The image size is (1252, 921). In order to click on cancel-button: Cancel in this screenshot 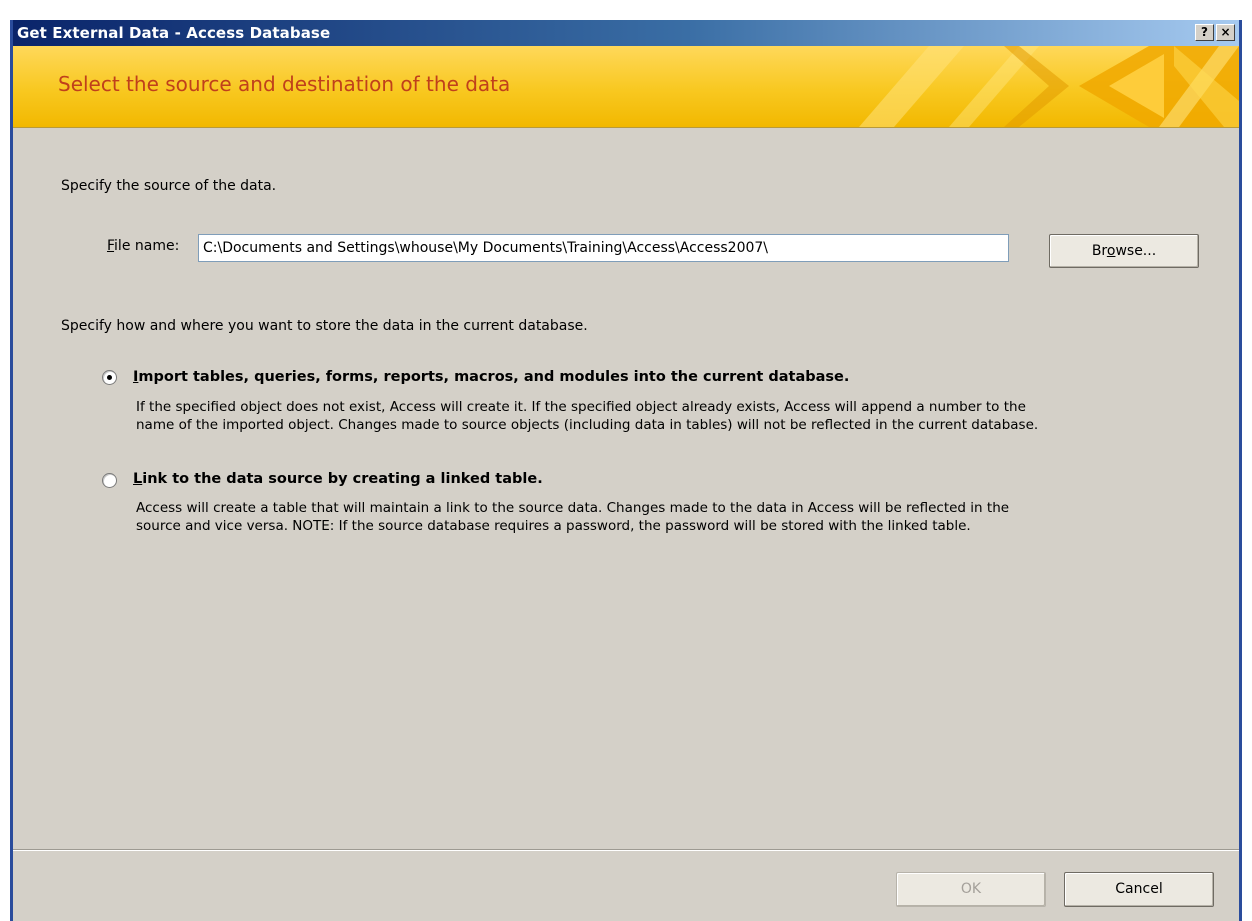, I will do `click(1139, 889)`.